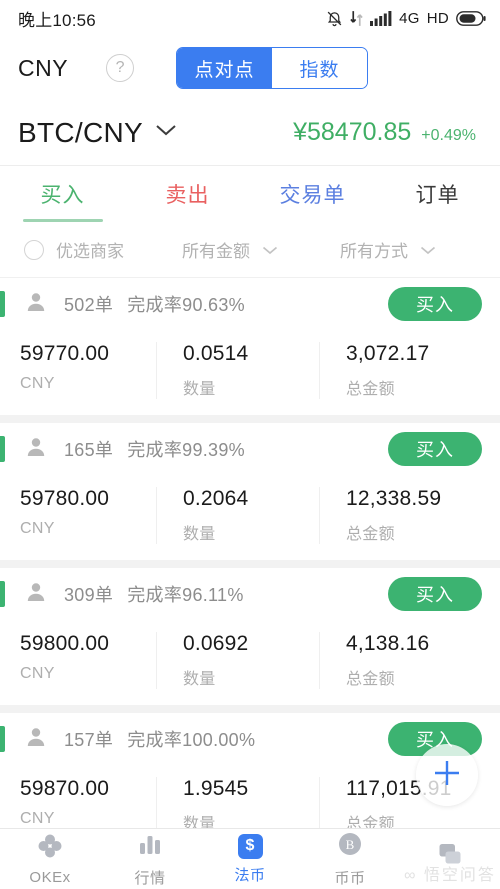 This screenshot has width=500, height=889. I want to click on tab-orders: 订单, so click(437, 194).